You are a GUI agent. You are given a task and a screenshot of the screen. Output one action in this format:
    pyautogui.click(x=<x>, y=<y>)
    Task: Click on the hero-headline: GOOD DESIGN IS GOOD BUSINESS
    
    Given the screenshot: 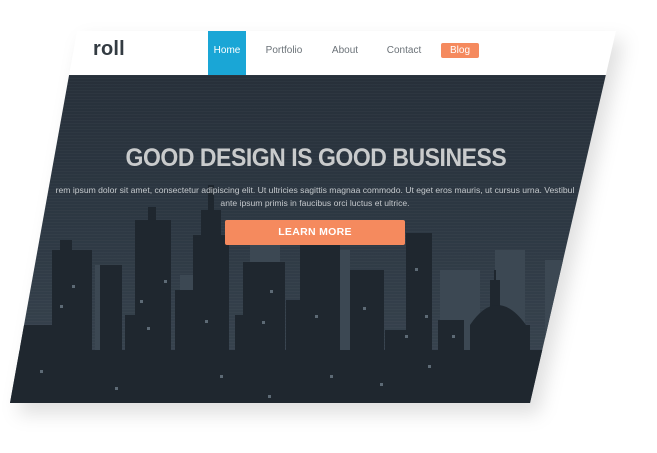 What is the action you would take?
    pyautogui.click(x=316, y=158)
    